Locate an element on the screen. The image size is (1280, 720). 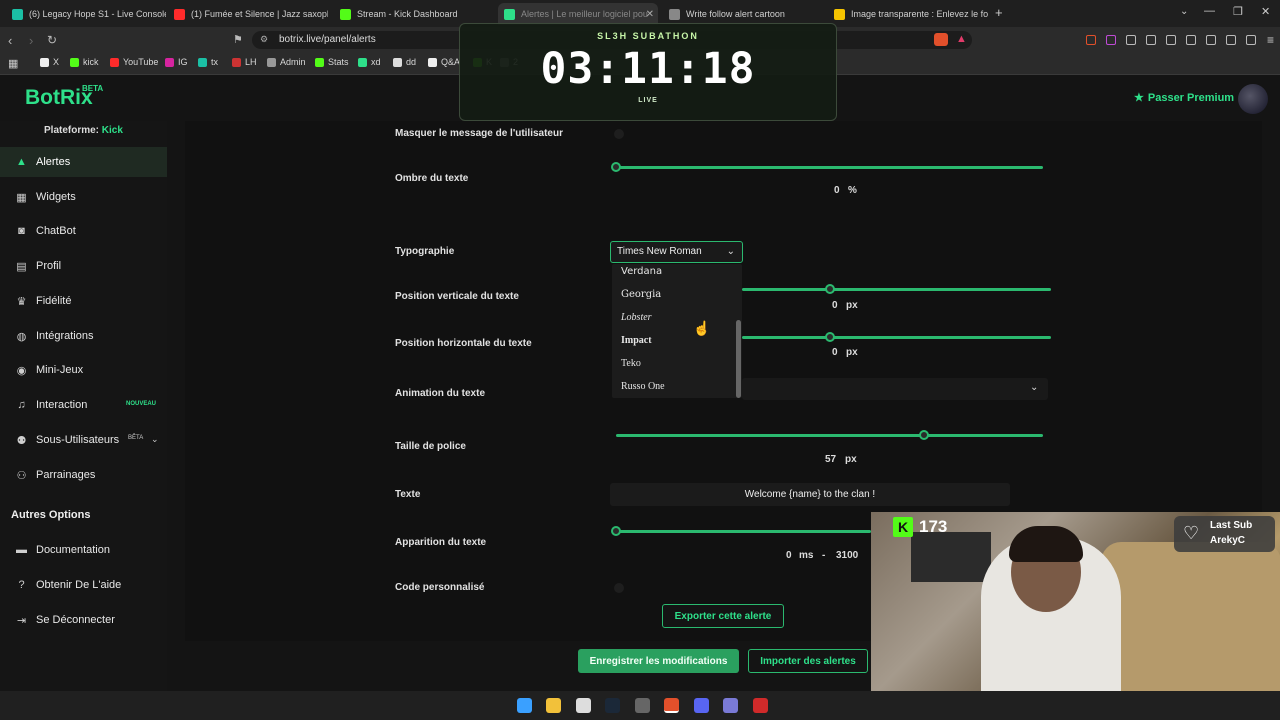
wallet-icon is located at coordinates (1211, 40).